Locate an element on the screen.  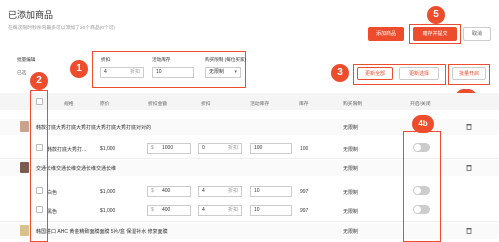
stock-value: 100 is located at coordinates (304, 149).